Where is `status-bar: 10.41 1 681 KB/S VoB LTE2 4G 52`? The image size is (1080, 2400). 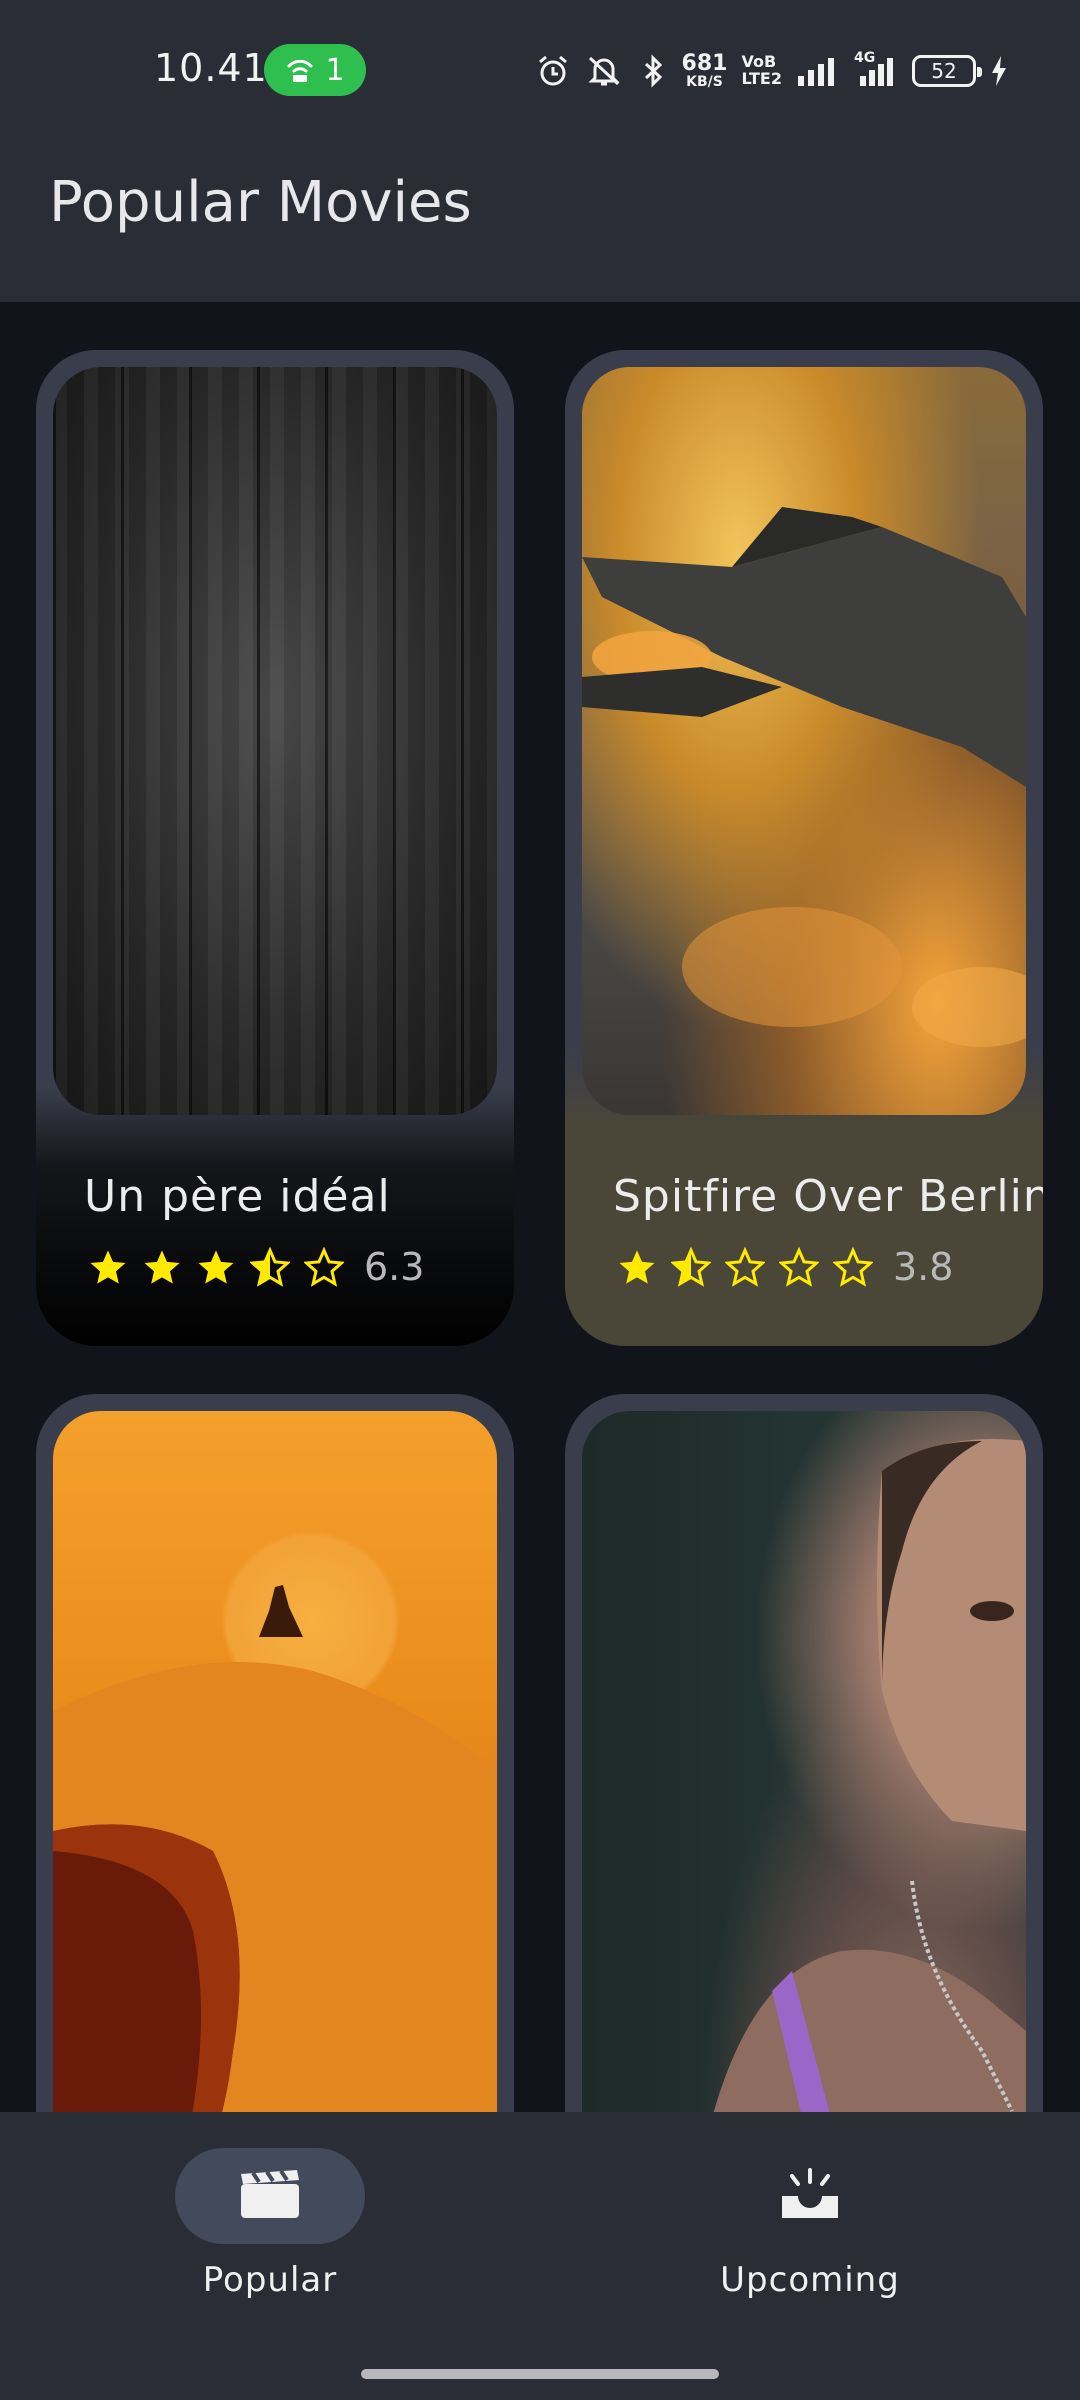 status-bar: 10.41 1 681 KB/S VoB LTE2 4G 52 is located at coordinates (540, 70).